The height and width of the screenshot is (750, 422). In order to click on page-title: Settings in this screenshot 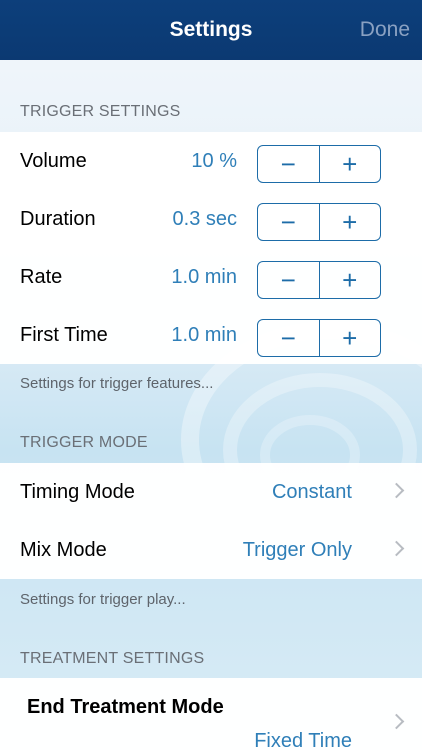, I will do `click(211, 29)`.